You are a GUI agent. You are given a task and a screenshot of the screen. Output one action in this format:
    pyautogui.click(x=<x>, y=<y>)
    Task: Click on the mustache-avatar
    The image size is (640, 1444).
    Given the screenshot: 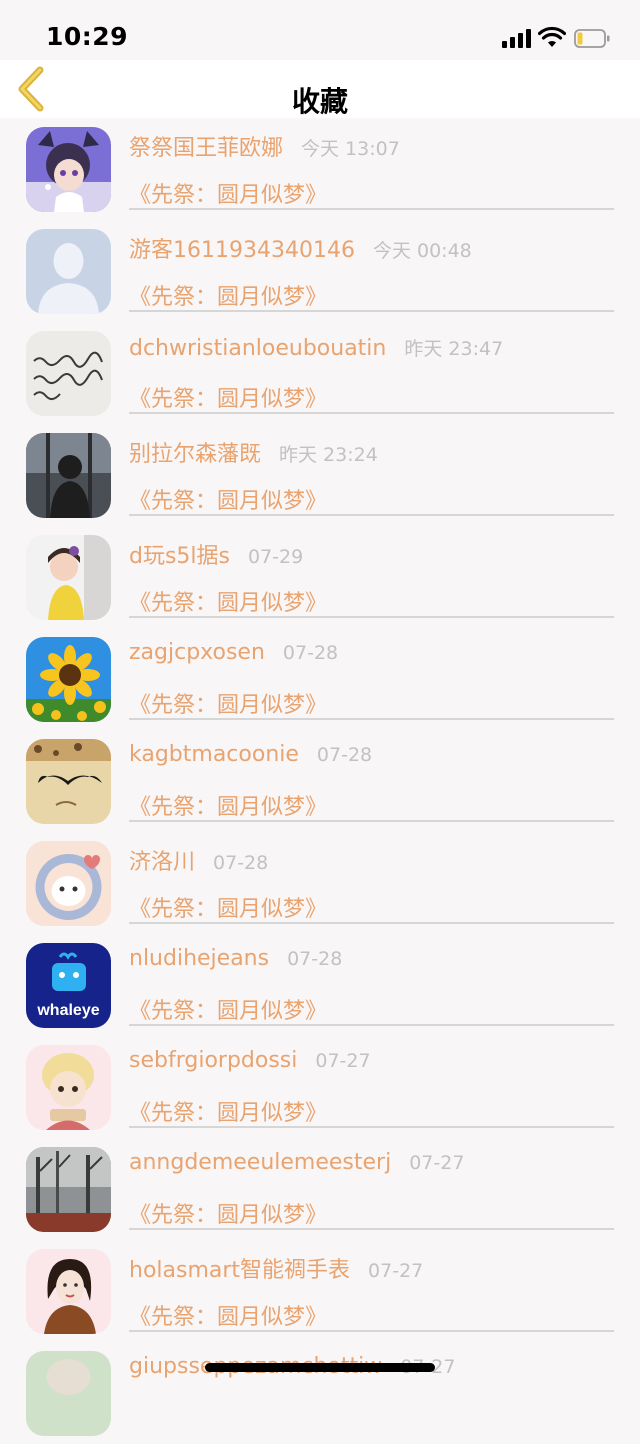 What is the action you would take?
    pyautogui.click(x=68, y=781)
    